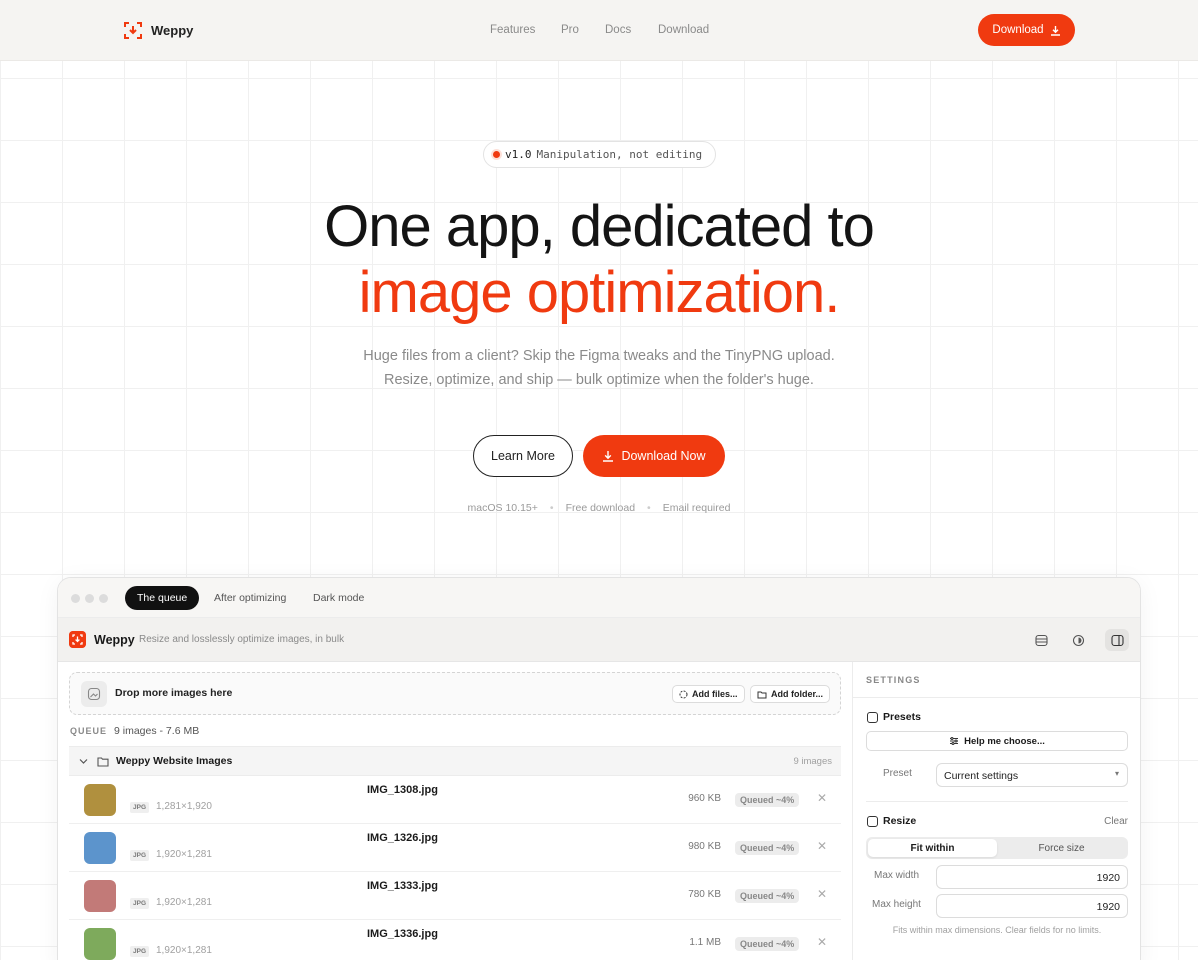 This screenshot has width=1198, height=960. I want to click on folder-group-name: Weppy Website Images, so click(174, 761).